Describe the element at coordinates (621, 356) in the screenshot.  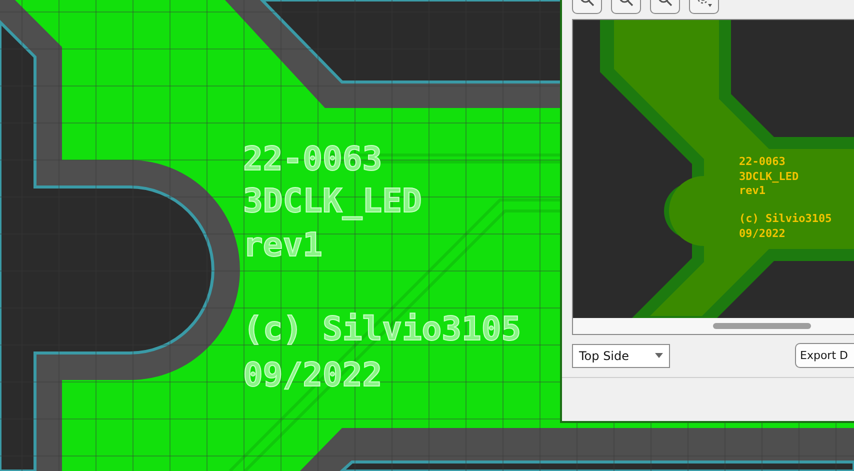
I see `side-select: Top Side` at that location.